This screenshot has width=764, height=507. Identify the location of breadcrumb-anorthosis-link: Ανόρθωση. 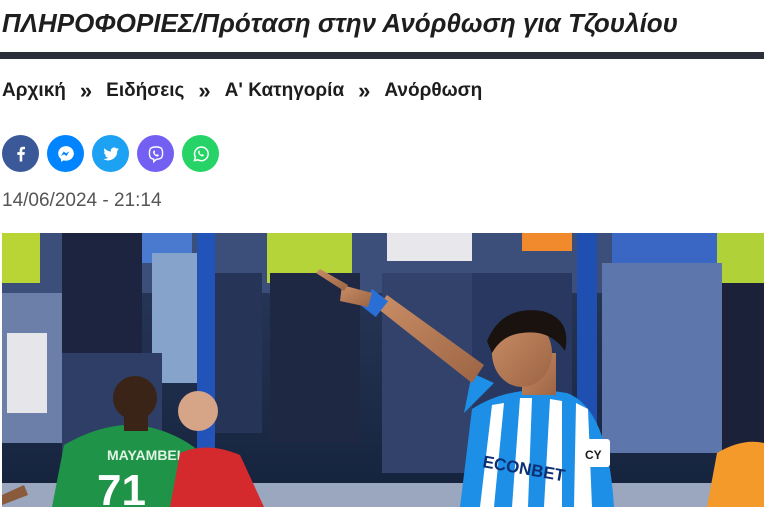
(433, 91).